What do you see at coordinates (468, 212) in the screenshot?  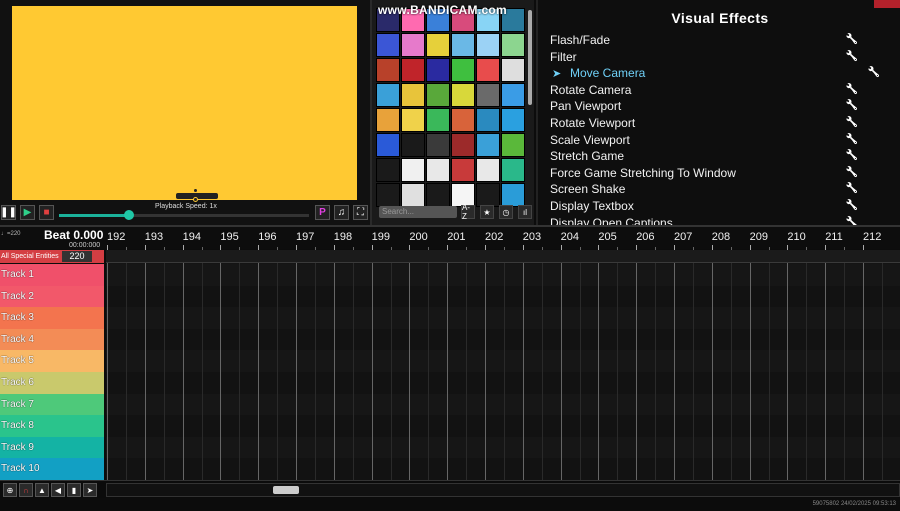 I see `sort-az-button: A-Z` at bounding box center [468, 212].